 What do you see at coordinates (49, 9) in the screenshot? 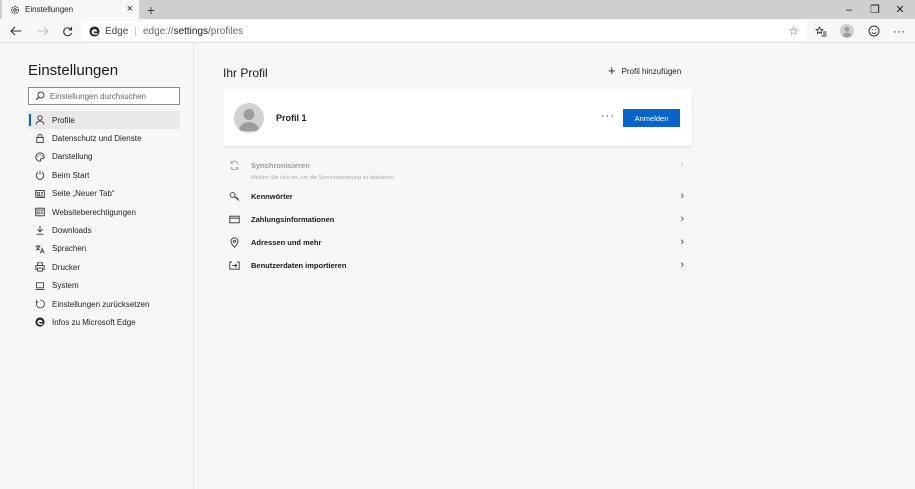
I see `tab-title: Einstellungen` at bounding box center [49, 9].